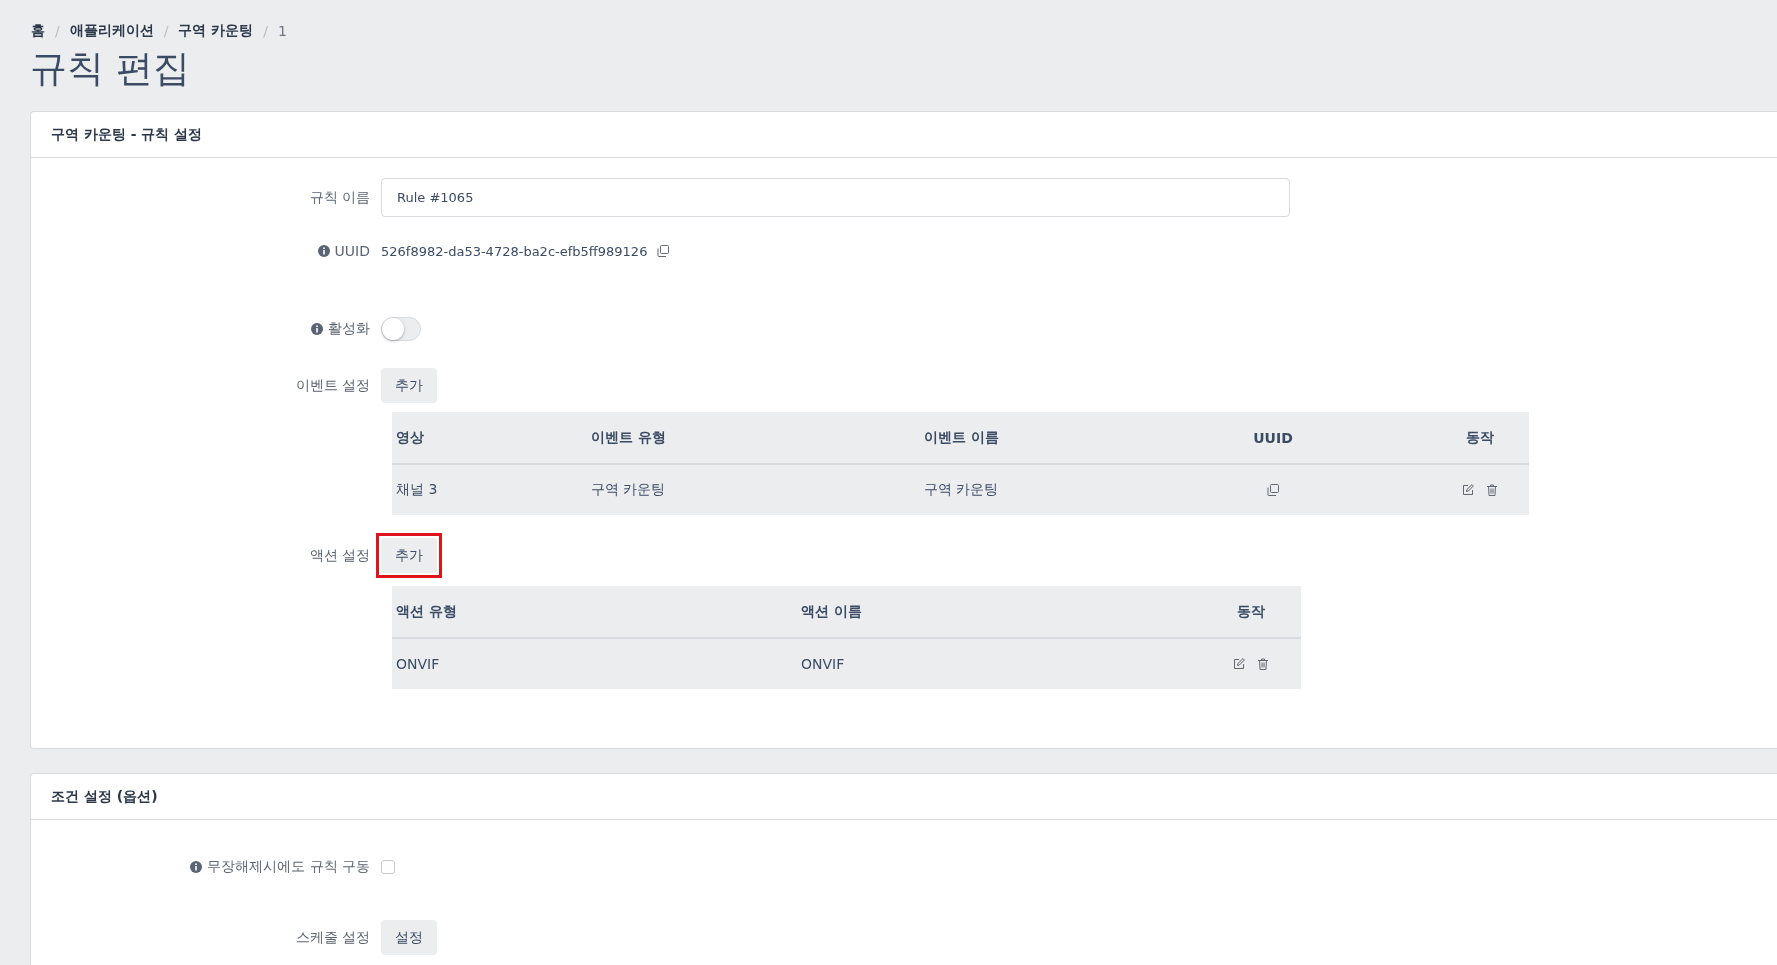 The width and height of the screenshot is (1777, 965). I want to click on column-header: 이벤트 유형, so click(628, 437).